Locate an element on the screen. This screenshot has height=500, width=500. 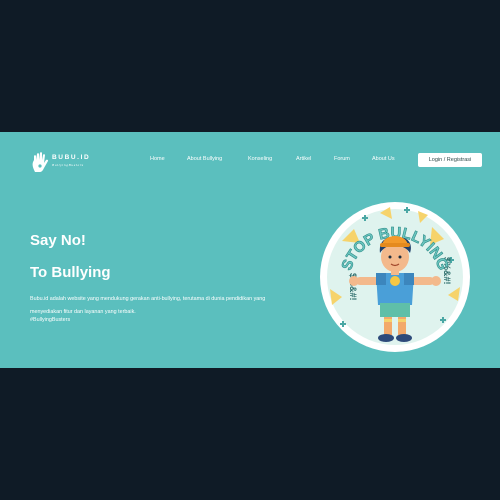
nav-artikel: Artikel is located at coordinates (303, 159).